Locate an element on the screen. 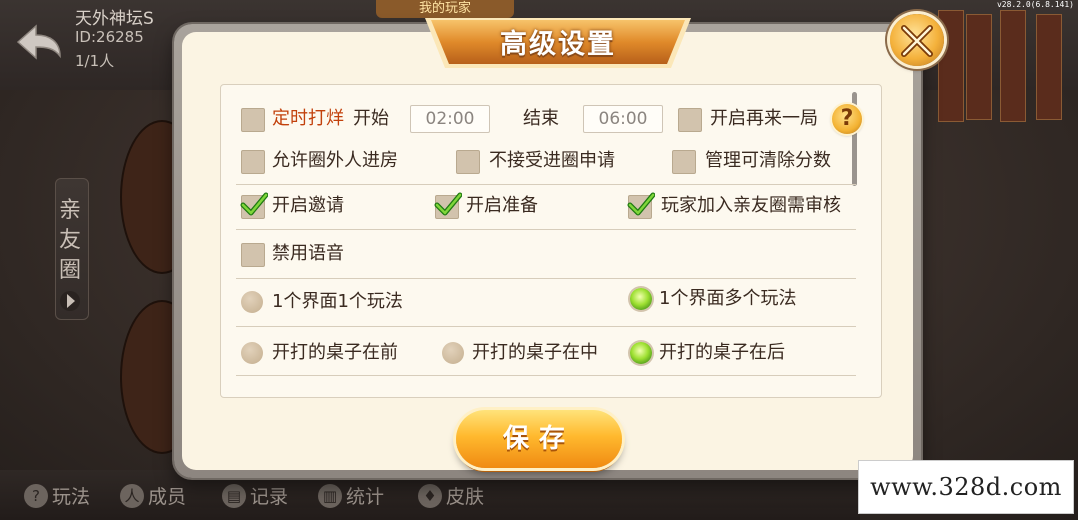 The image size is (1078, 520). close-icon is located at coordinates (917, 41).